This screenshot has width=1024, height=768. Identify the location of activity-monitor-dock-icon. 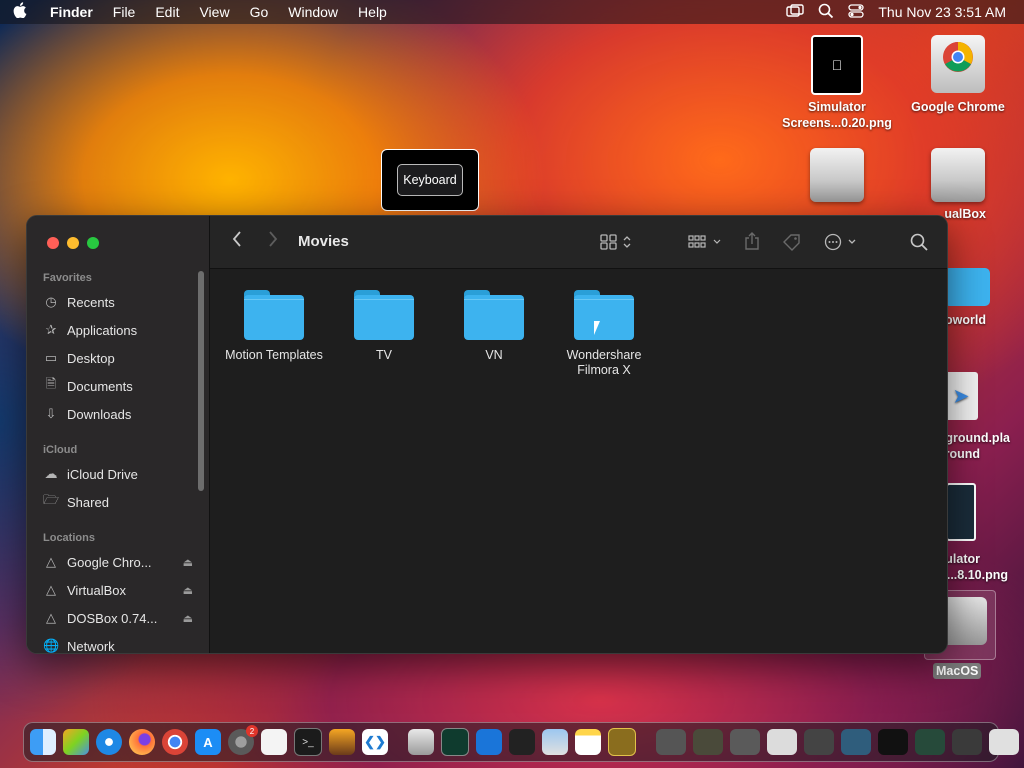
(455, 742).